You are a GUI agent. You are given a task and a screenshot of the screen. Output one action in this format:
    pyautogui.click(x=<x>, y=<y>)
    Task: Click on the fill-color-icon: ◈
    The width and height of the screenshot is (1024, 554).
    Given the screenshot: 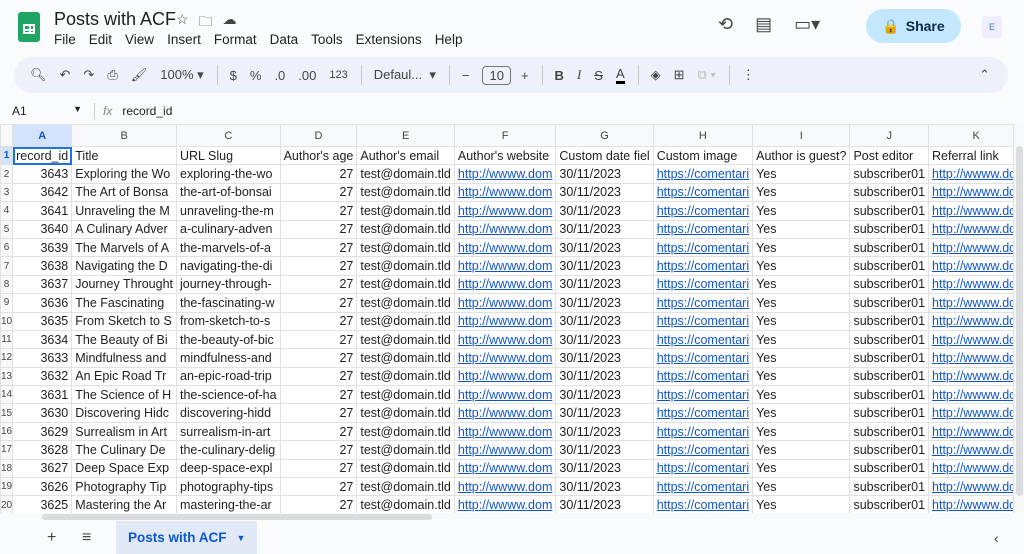 What is the action you would take?
    pyautogui.click(x=656, y=75)
    